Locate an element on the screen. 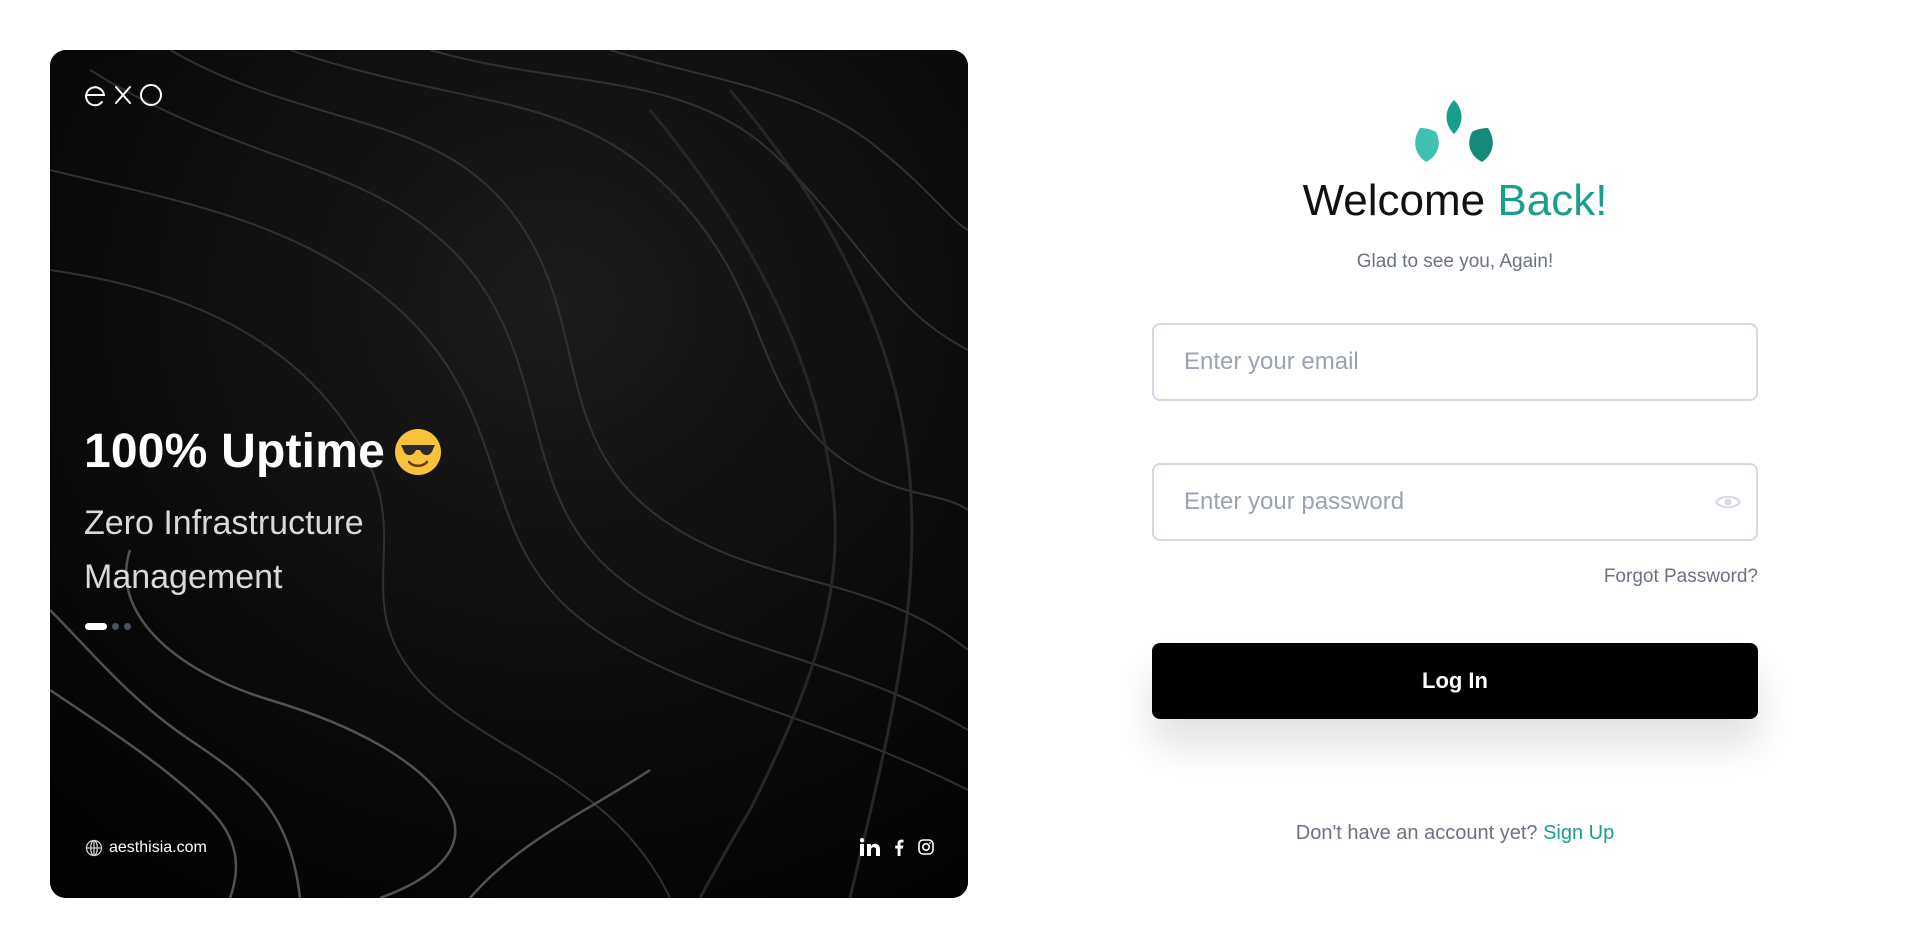 This screenshot has width=1920, height=941. show-password-eye-icon is located at coordinates (1728, 502).